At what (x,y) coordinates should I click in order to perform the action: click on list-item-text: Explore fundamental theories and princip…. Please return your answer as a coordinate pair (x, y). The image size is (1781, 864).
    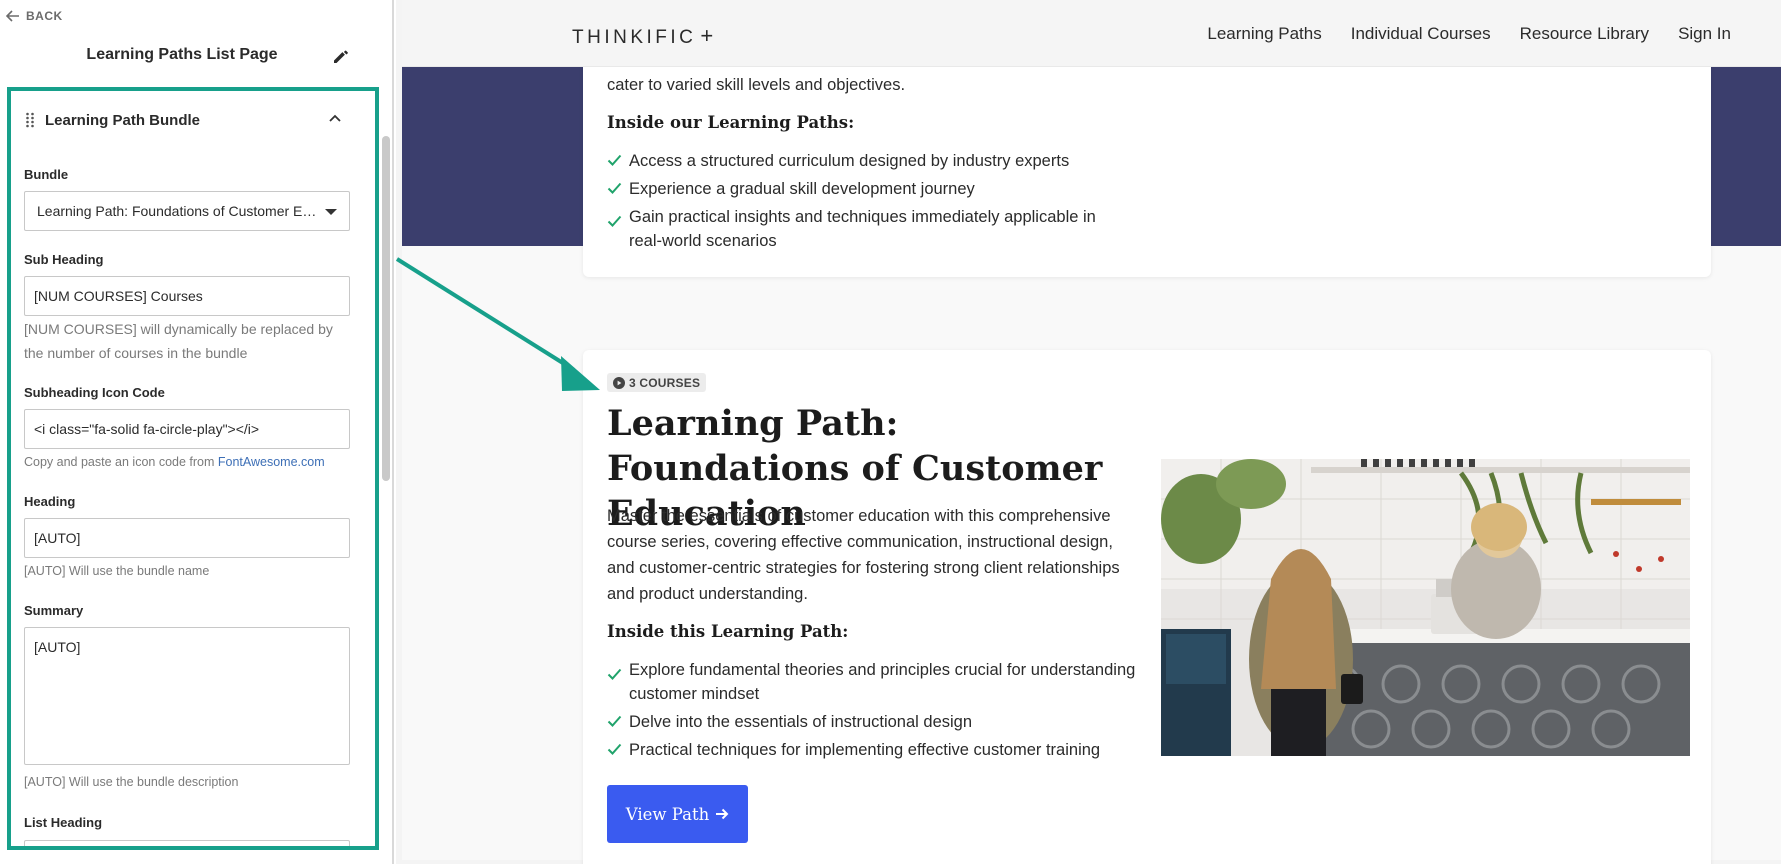
    Looking at the image, I should click on (882, 682).